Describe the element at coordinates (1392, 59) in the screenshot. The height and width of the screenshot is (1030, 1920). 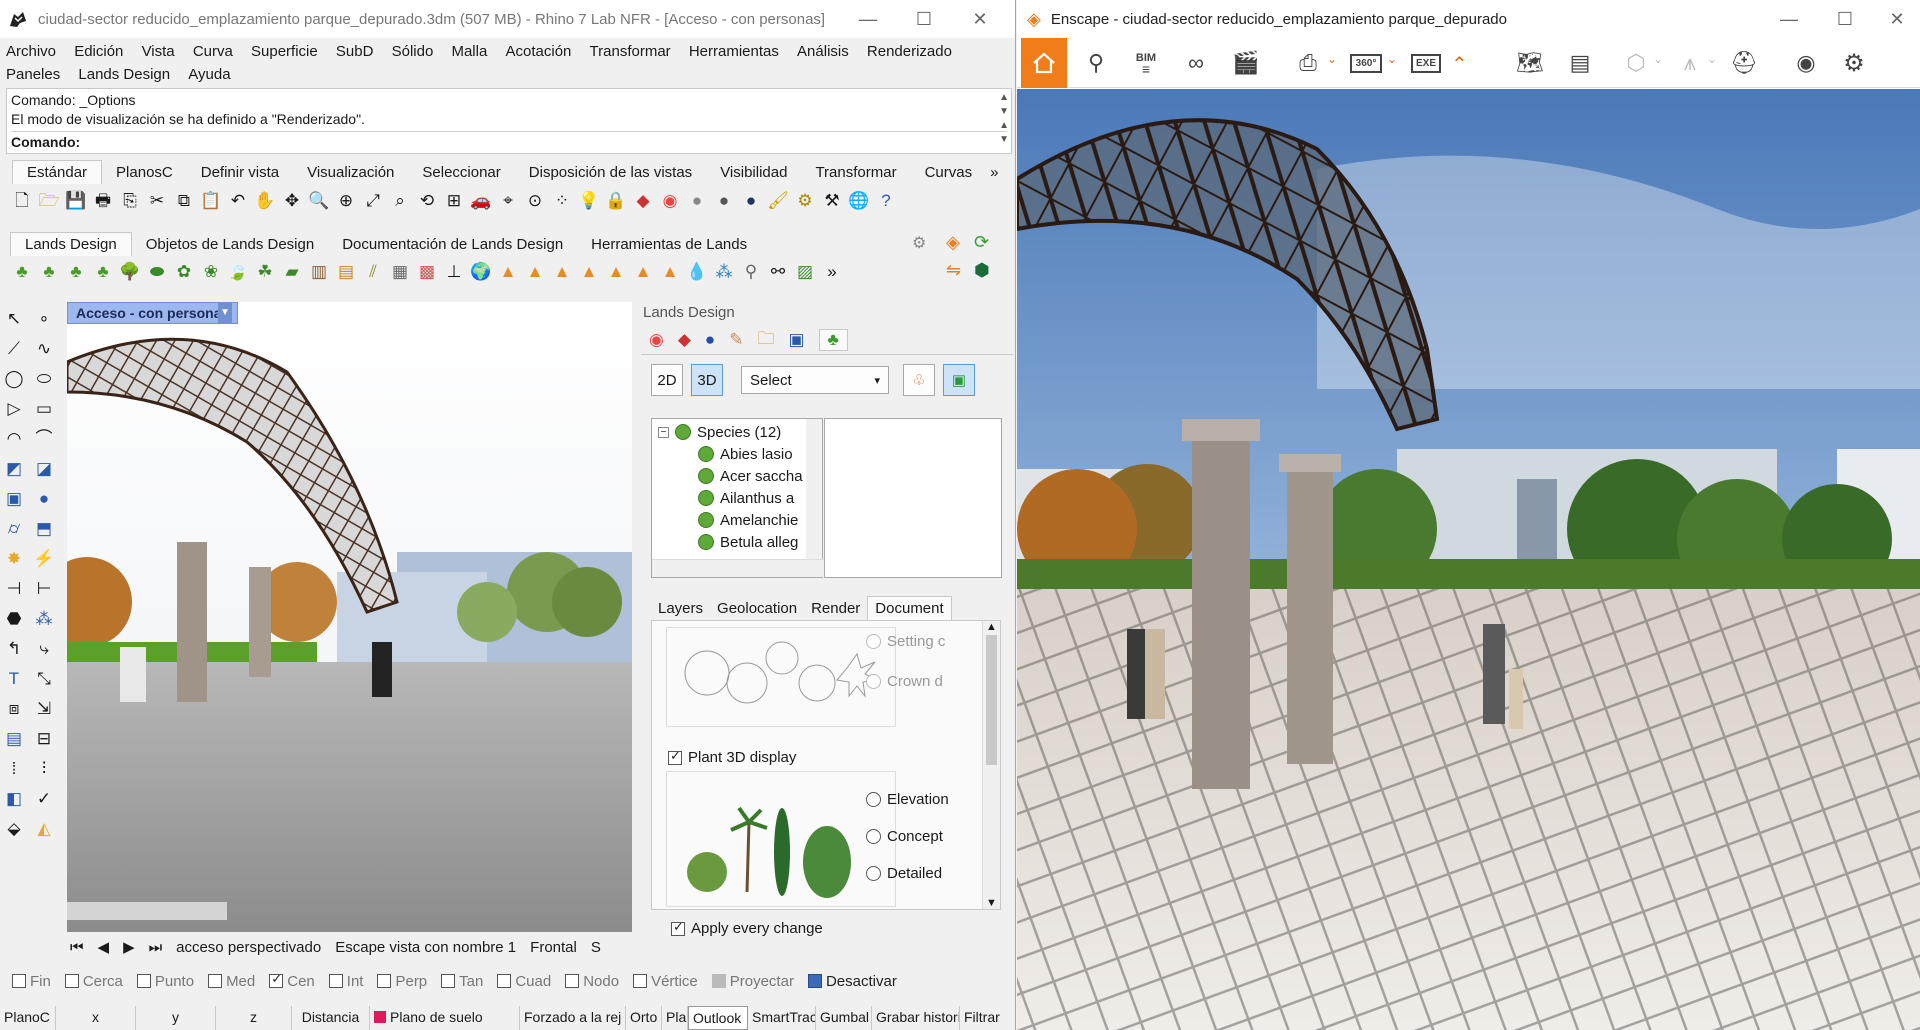
I see `panorama-dropdown-icon: ⌄` at that location.